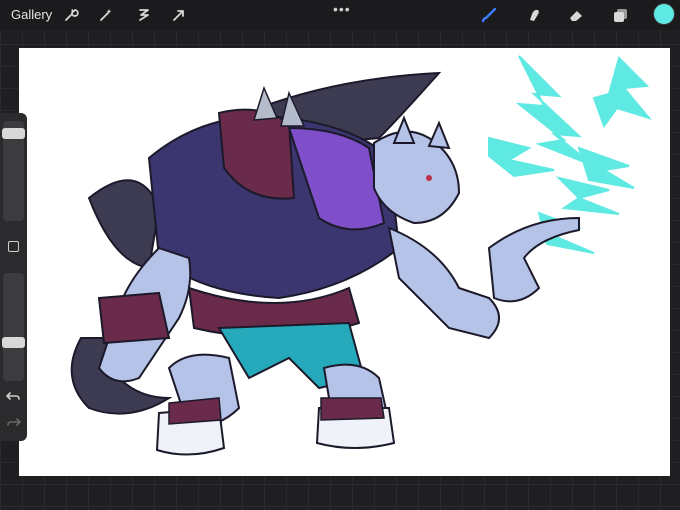 This screenshot has width=680, height=510. Describe the element at coordinates (13, 327) in the screenshot. I see `opacity-slider` at that location.